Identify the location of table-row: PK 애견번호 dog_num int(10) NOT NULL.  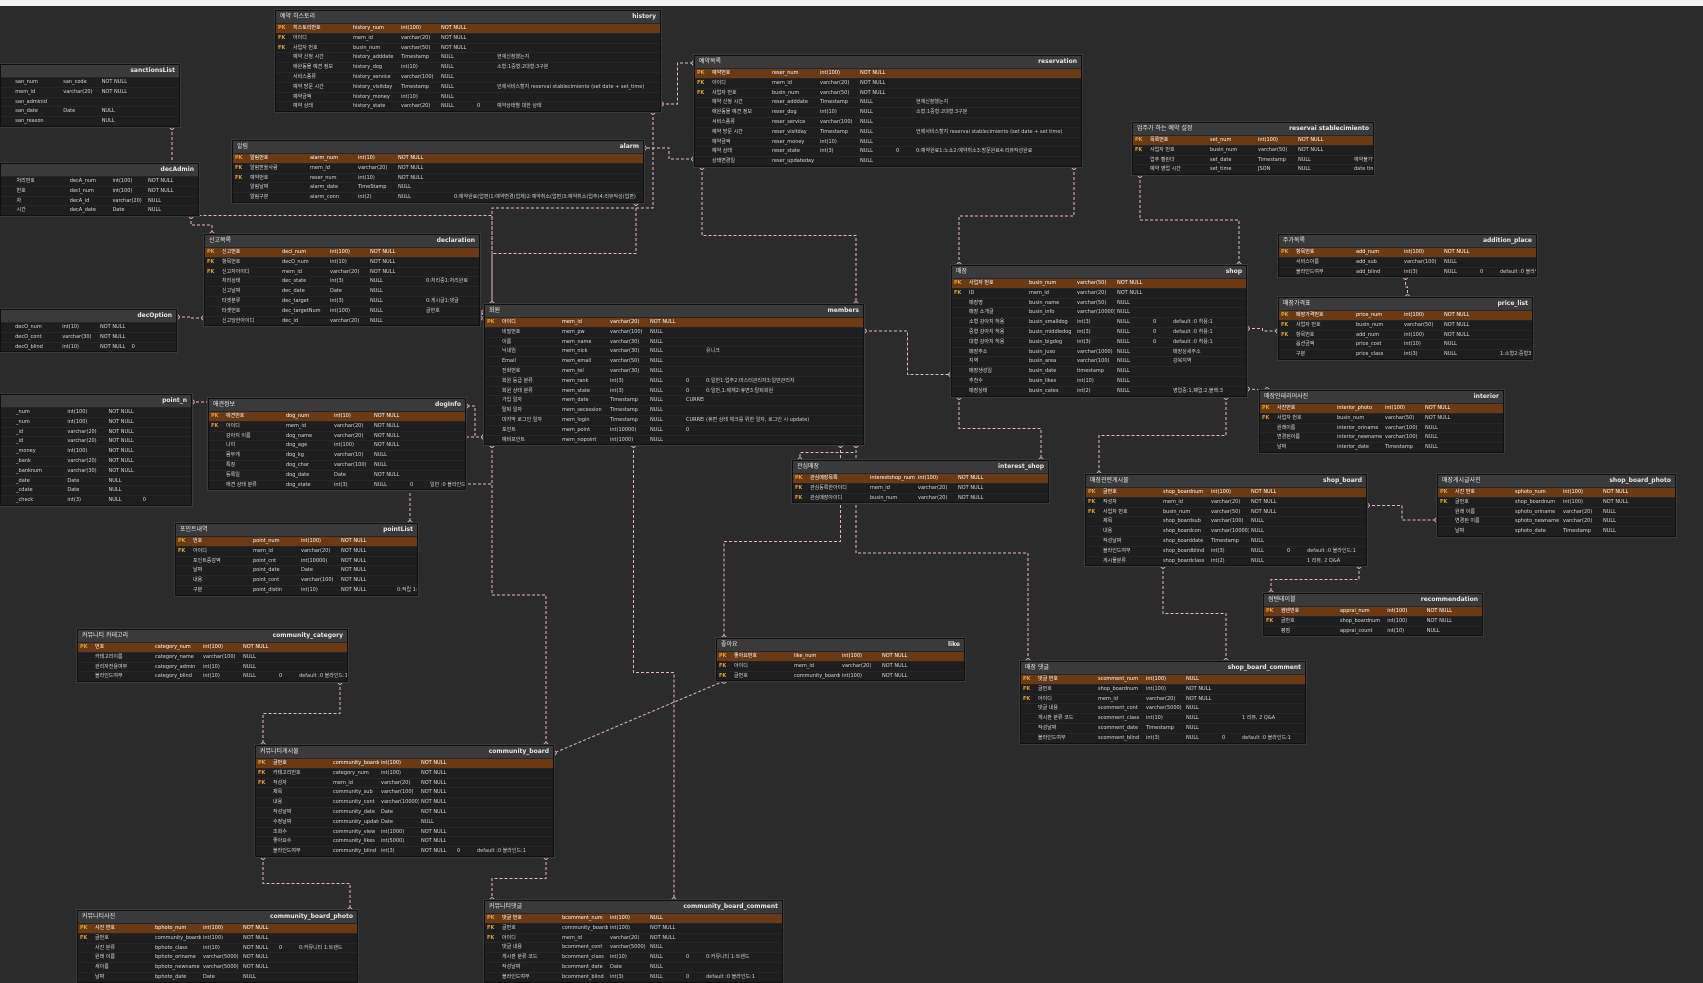
(337, 416).